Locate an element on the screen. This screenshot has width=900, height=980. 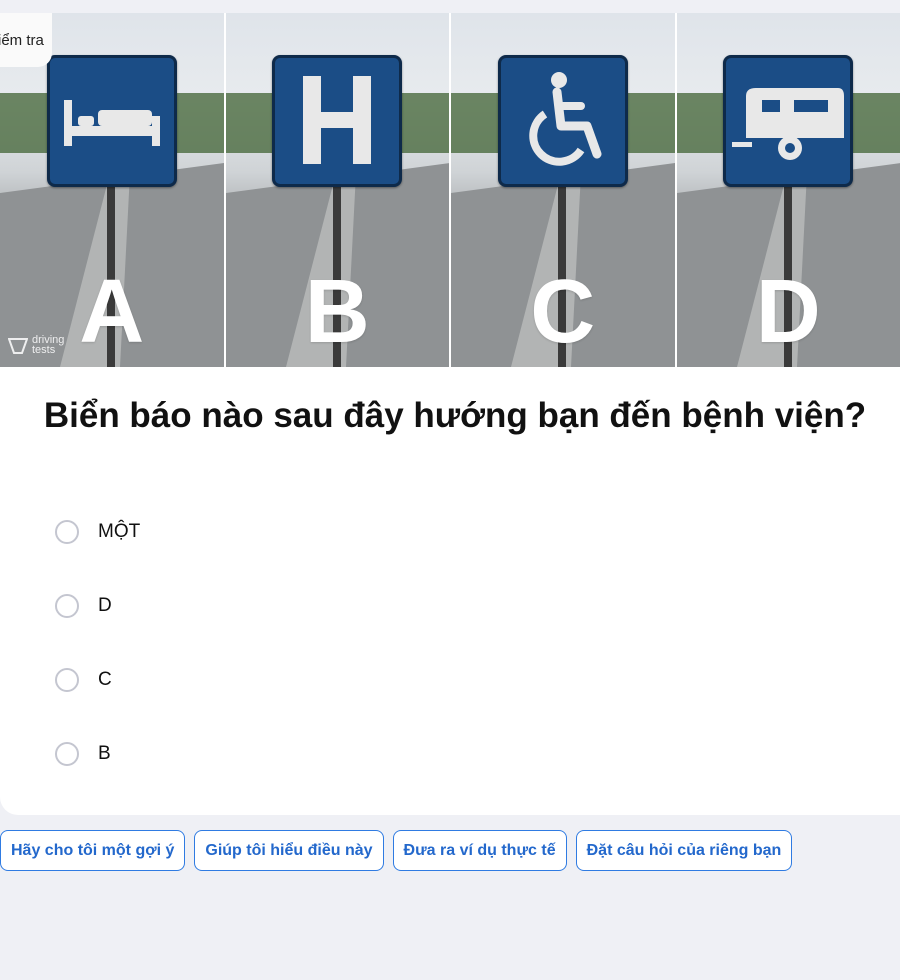
hint-button: Hãy cho tôi một gợi ý is located at coordinates (93, 850).